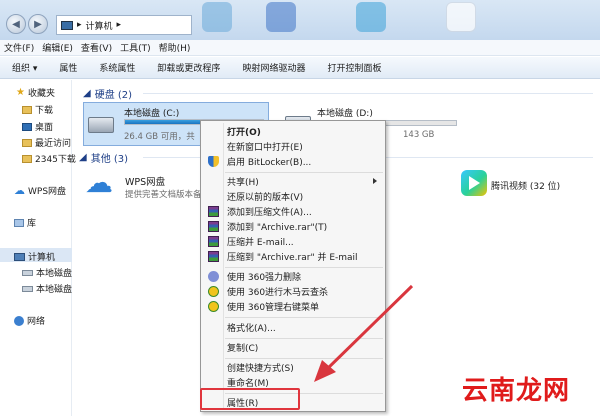  I want to click on hdd-group-header: ◢ 硬盘 (2), so click(107, 93).